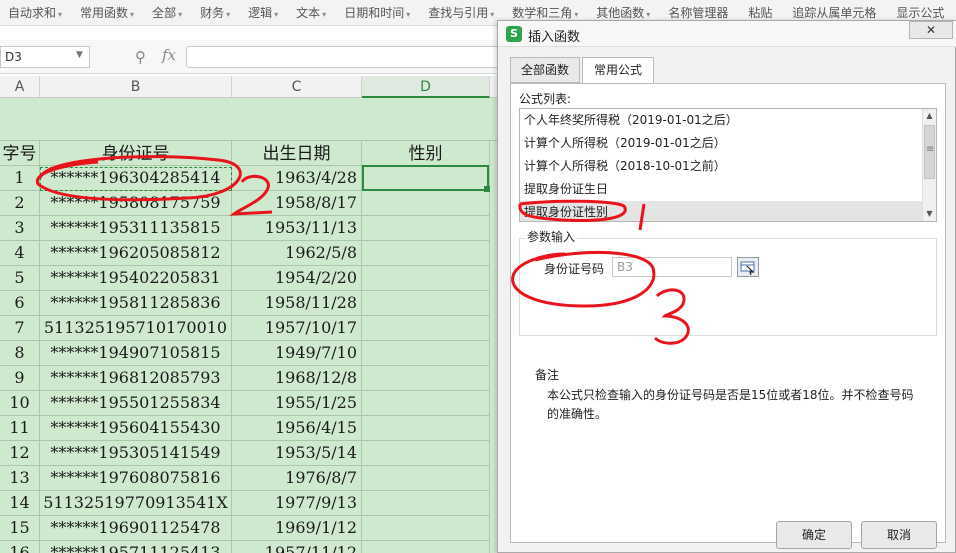  I want to click on list-item: 计算个人所得税（2019-01-01之后）, so click(728, 143).